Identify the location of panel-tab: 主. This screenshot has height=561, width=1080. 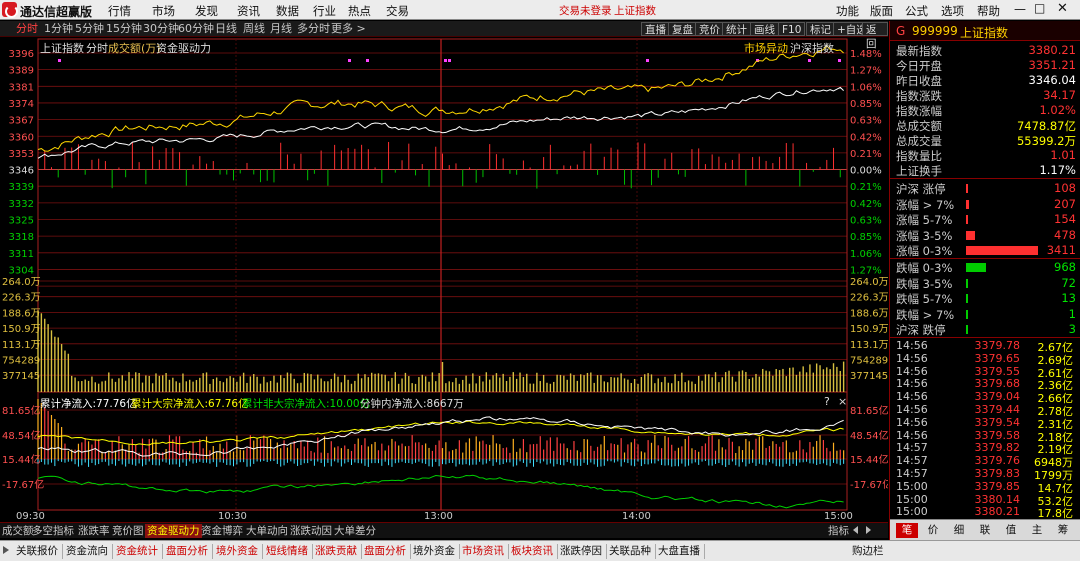
(1037, 530).